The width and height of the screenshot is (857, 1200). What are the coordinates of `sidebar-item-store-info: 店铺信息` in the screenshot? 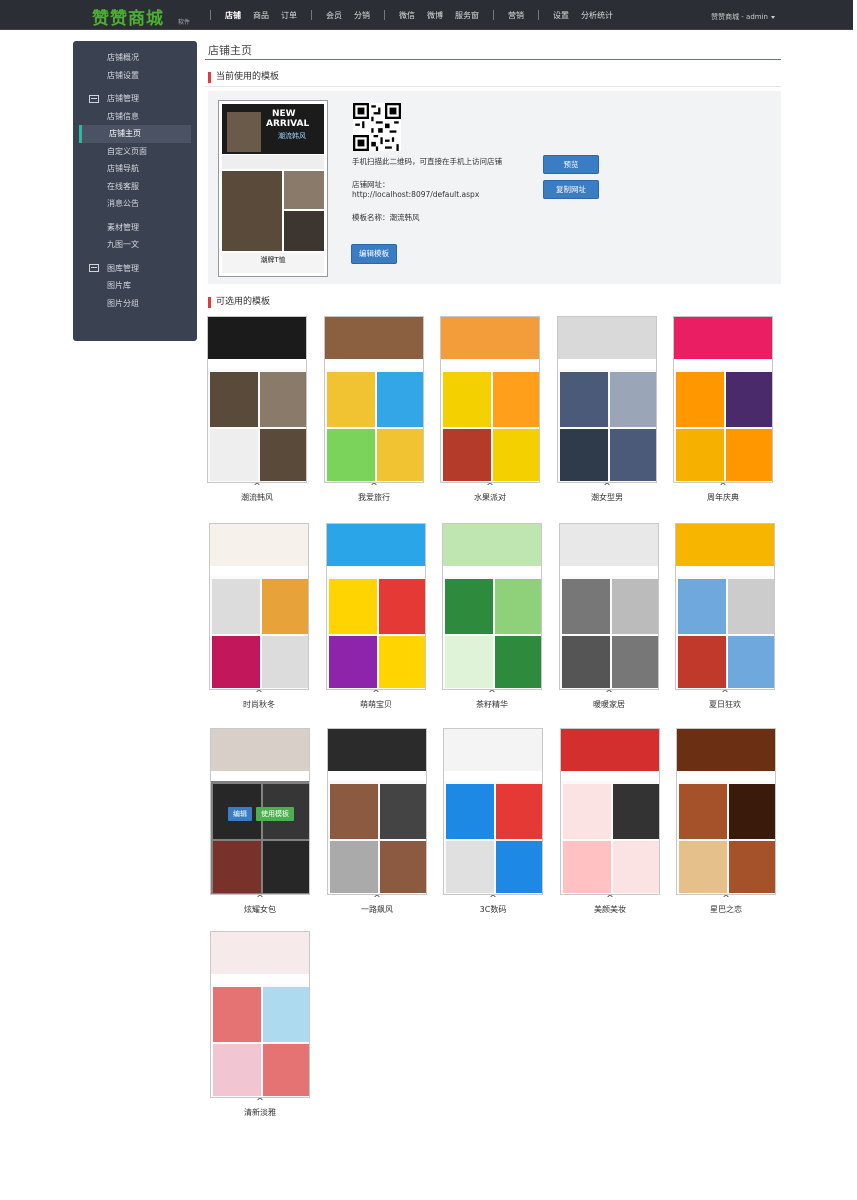 It's located at (135, 117).